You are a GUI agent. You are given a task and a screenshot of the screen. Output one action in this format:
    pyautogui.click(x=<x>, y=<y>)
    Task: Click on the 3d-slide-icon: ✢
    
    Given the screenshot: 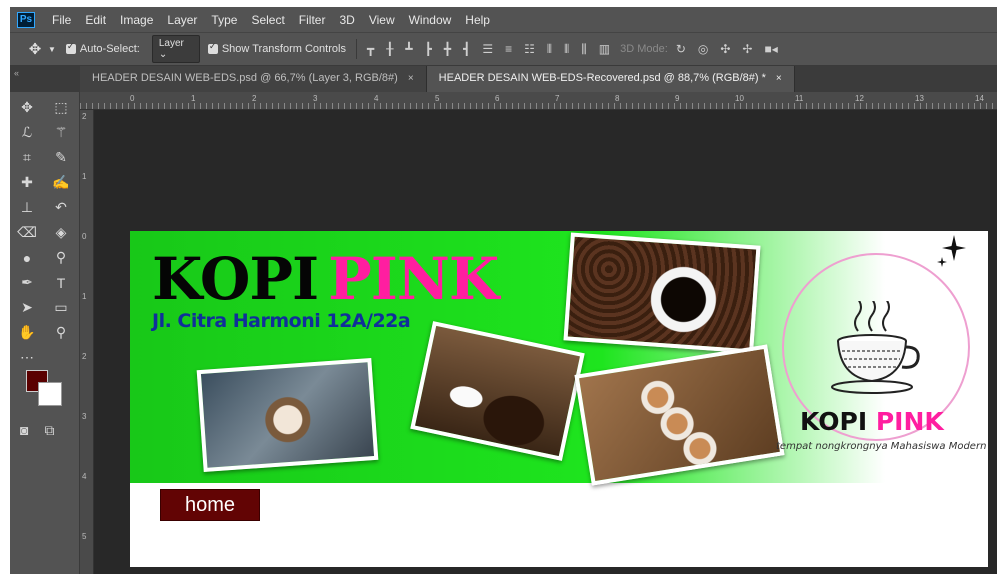 What is the action you would take?
    pyautogui.click(x=747, y=49)
    